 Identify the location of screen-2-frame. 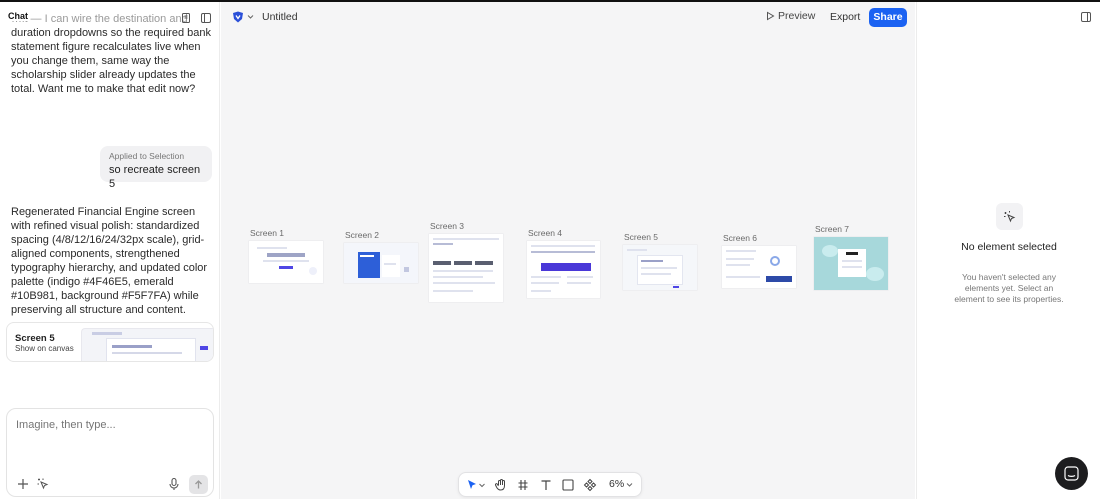
(381, 263).